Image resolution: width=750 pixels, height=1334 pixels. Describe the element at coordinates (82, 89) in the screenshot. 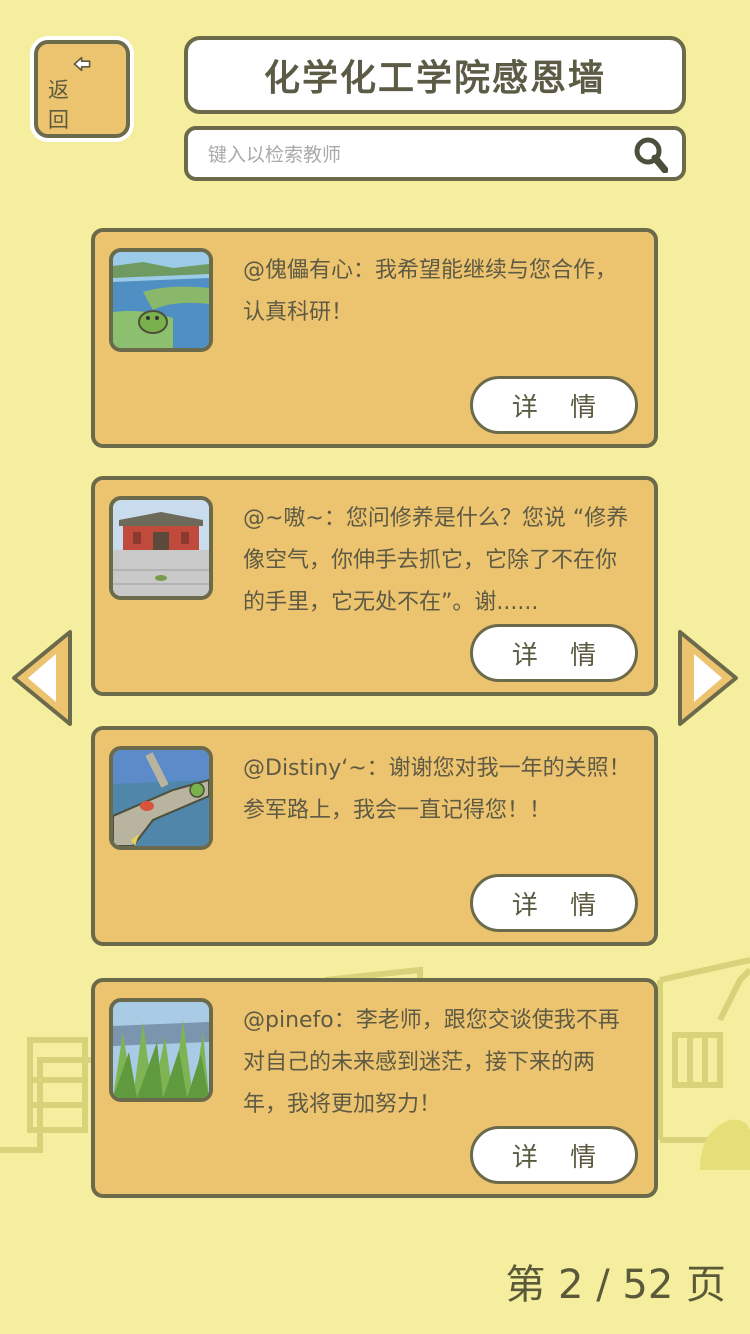

I see `back-button: 返 回` at that location.